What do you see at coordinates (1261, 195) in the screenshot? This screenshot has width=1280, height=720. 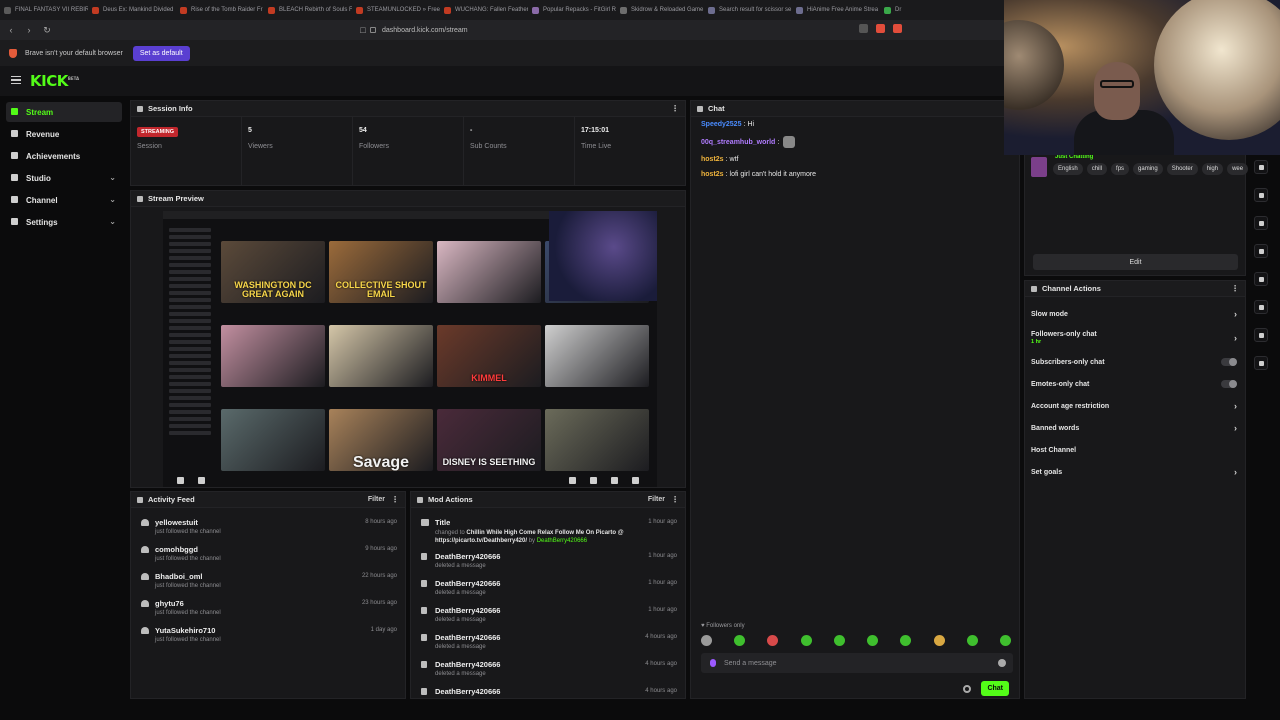 I see `lightning-icon` at bounding box center [1261, 195].